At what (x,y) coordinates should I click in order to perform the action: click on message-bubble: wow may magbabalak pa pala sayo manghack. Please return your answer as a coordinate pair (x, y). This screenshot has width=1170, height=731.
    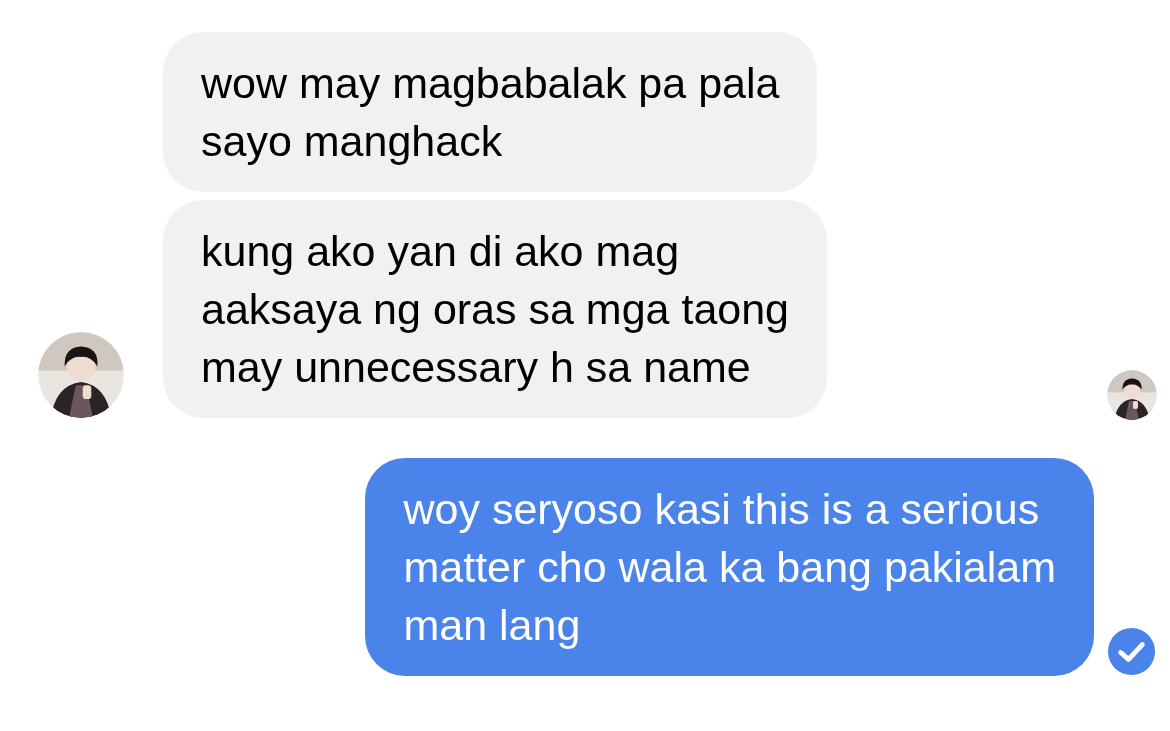
    Looking at the image, I should click on (490, 112).